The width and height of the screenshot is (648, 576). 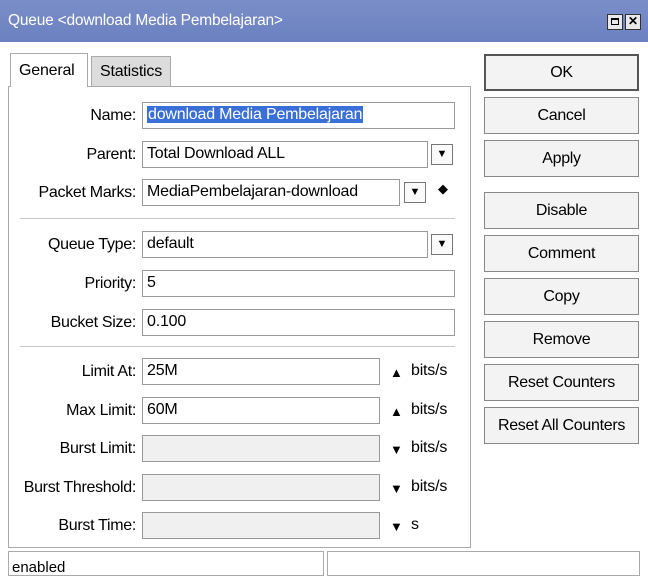 I want to click on cancel-button: Cancel, so click(x=561, y=115).